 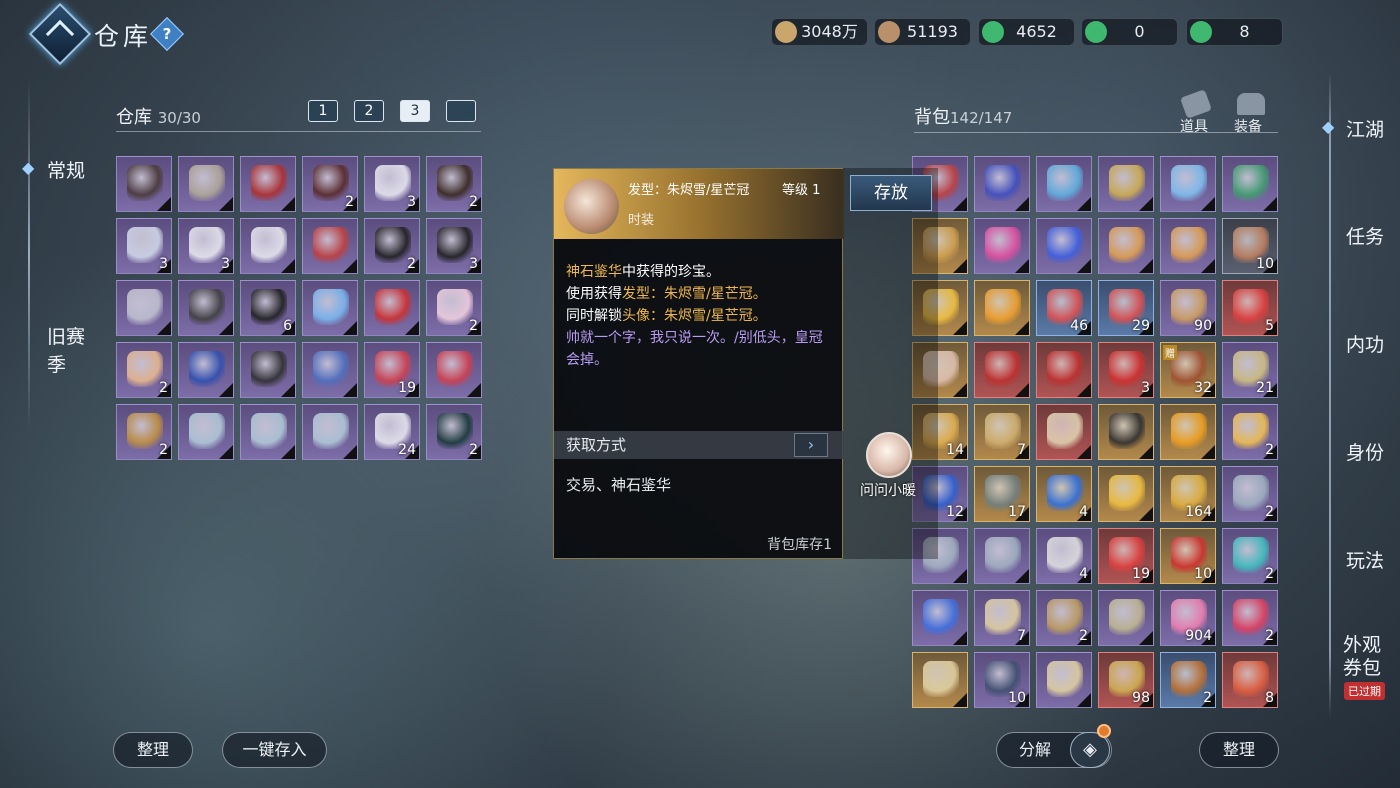 What do you see at coordinates (274, 750) in the screenshot?
I see `deposit-all-button: 一键存入` at bounding box center [274, 750].